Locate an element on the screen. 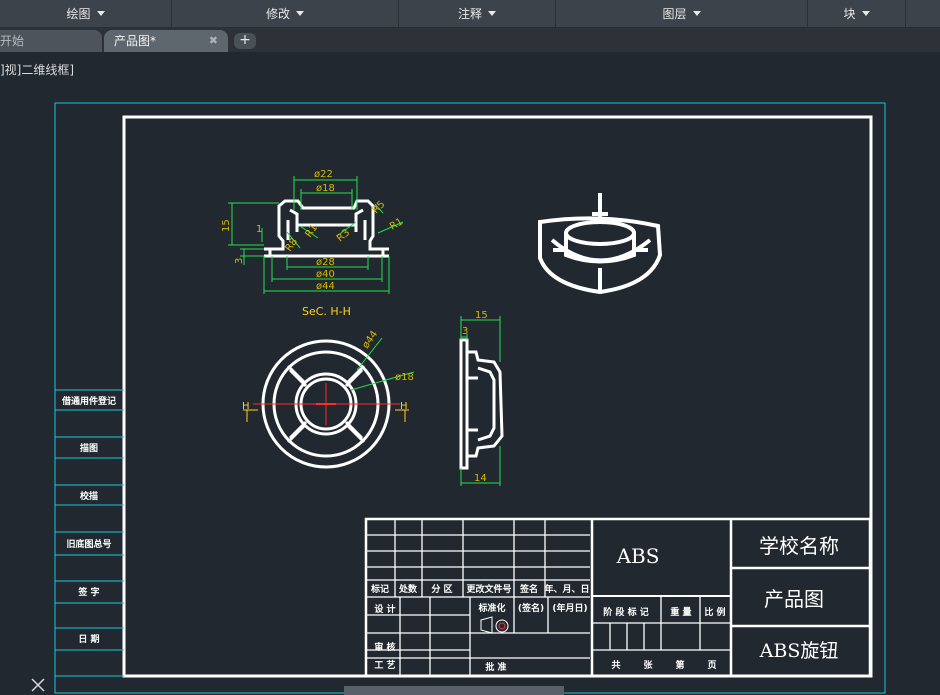 The height and width of the screenshot is (695, 940). title-block-label: 比 例 is located at coordinates (714, 612).